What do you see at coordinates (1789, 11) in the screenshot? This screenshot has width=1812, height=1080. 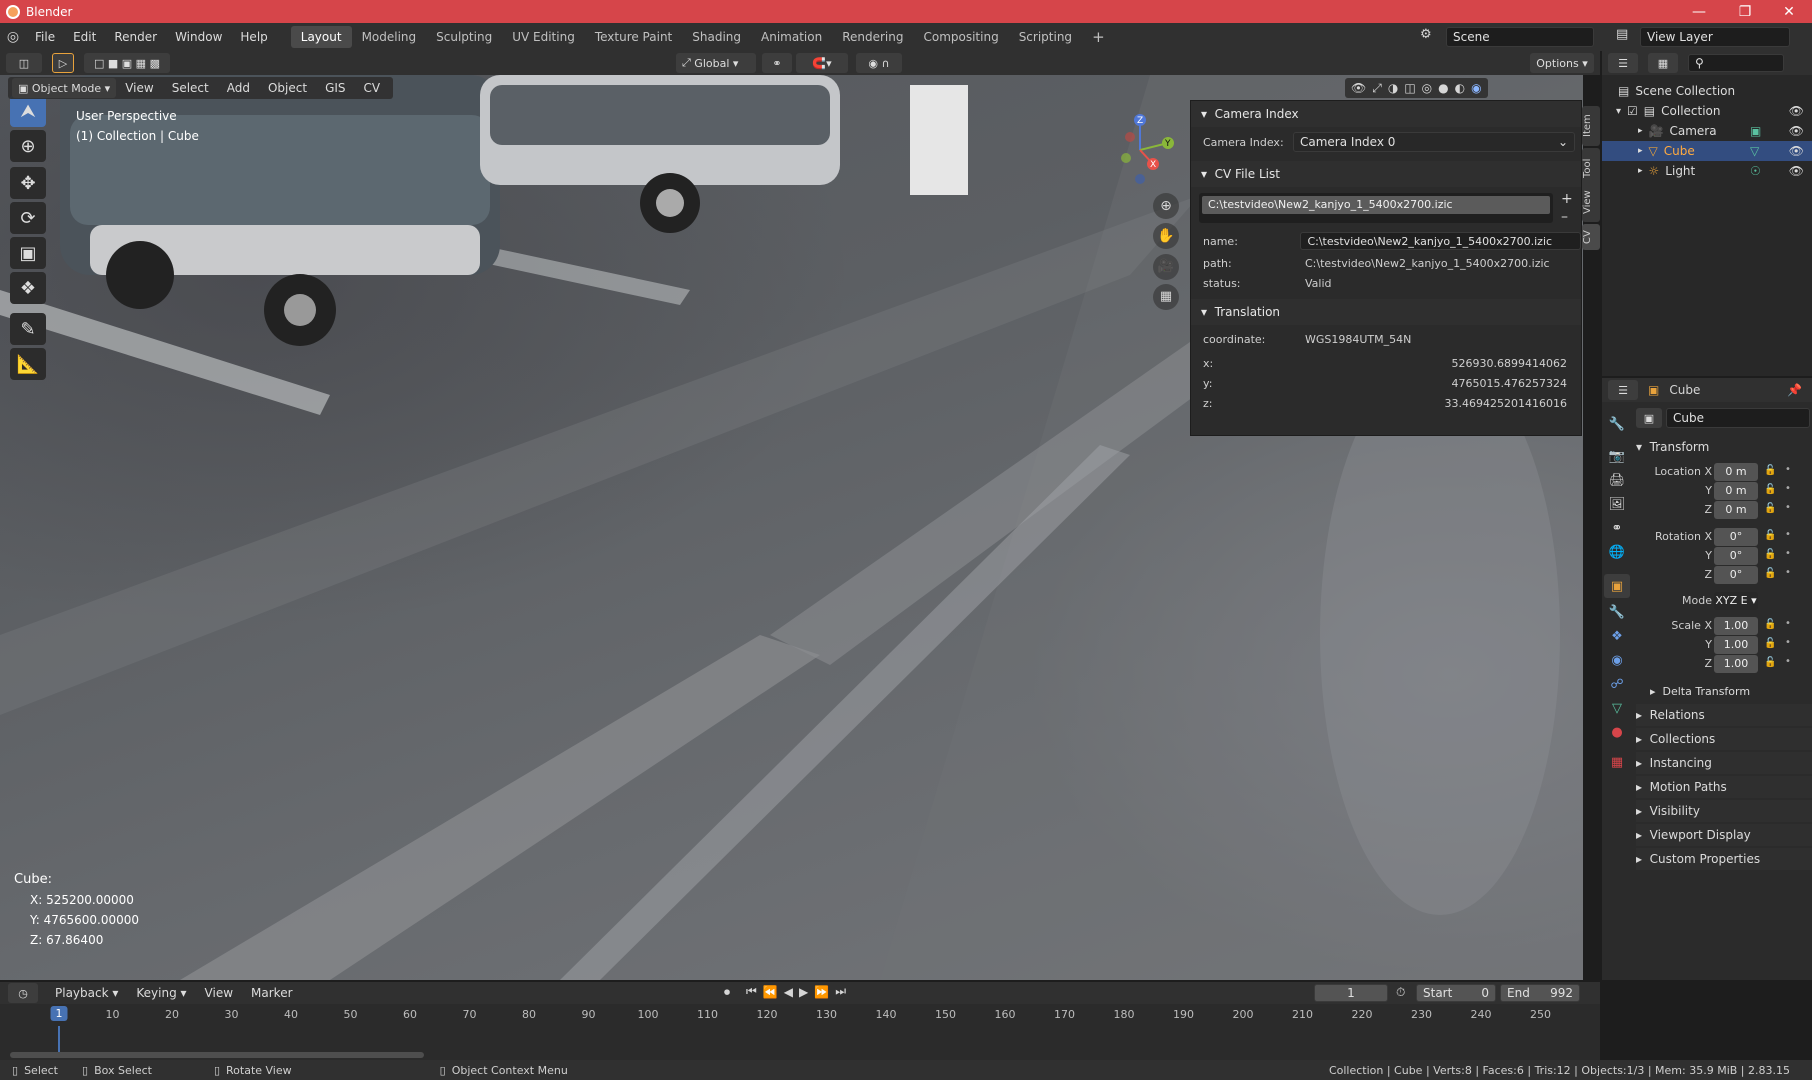 I see `close-icon: ✕` at bounding box center [1789, 11].